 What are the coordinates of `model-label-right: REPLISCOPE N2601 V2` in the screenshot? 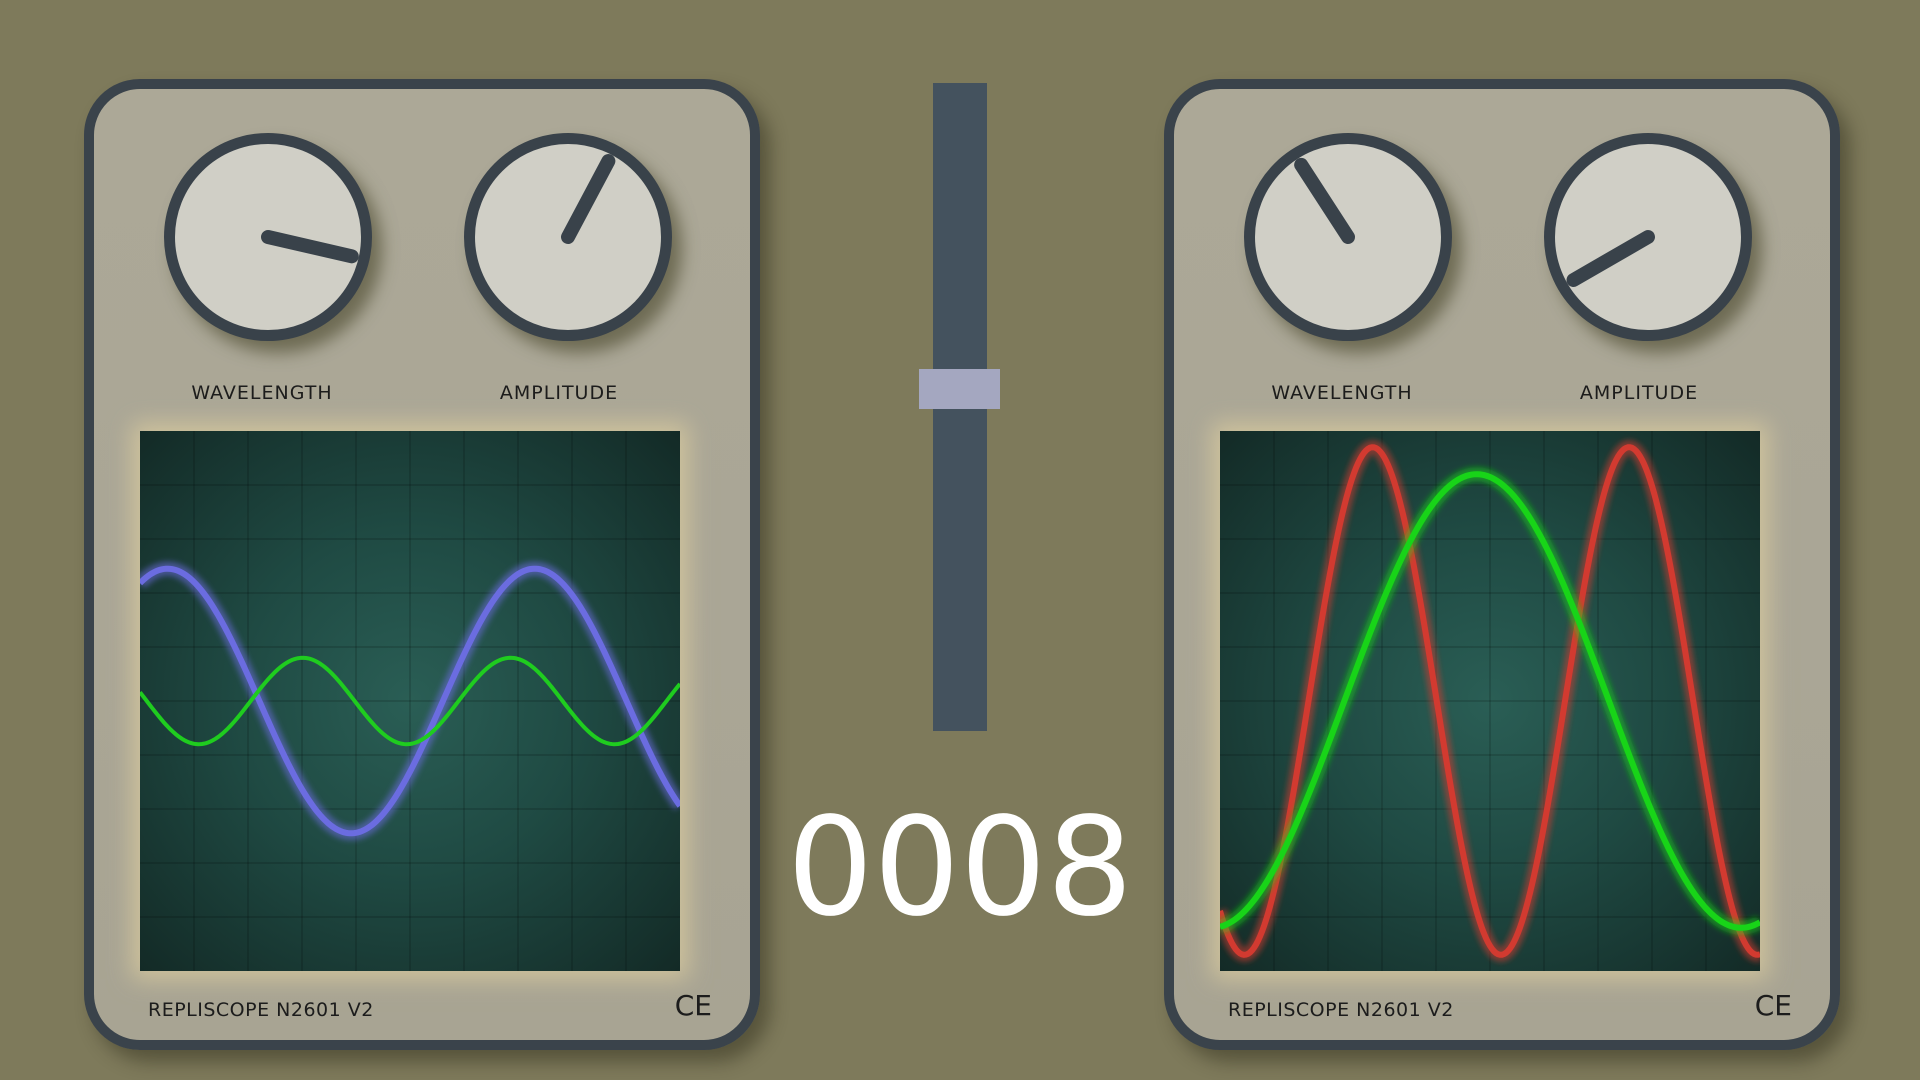 It's located at (1341, 1010).